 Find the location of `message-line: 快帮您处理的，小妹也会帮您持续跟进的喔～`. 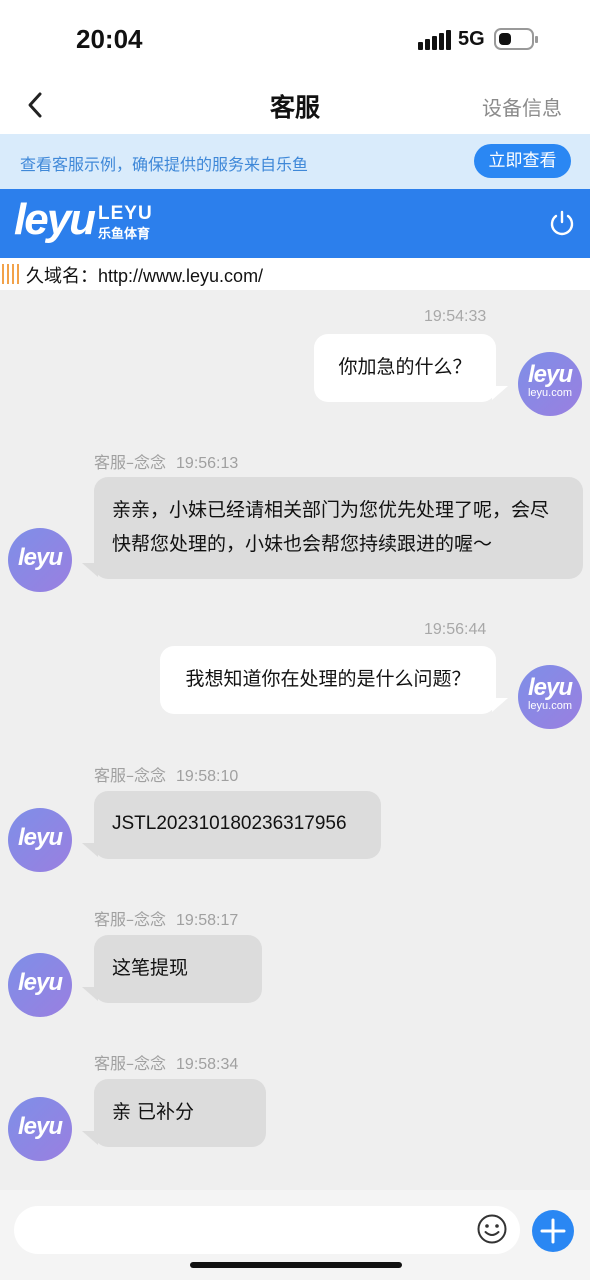

message-line: 快帮您处理的，小妹也会帮您持续跟进的喔～ is located at coordinates (302, 544).